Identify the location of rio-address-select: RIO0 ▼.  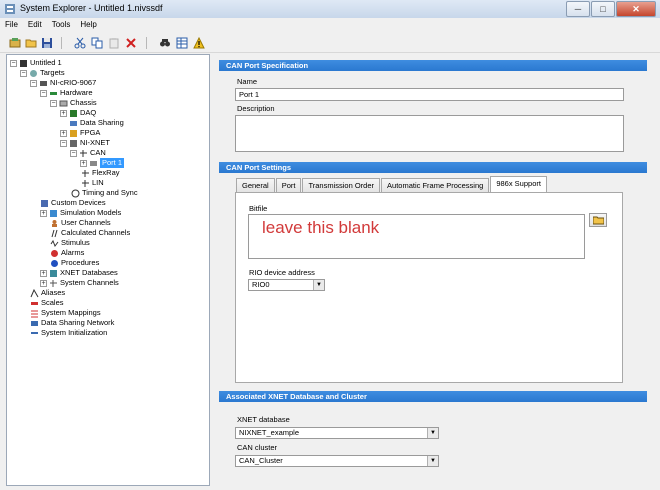
(286, 285).